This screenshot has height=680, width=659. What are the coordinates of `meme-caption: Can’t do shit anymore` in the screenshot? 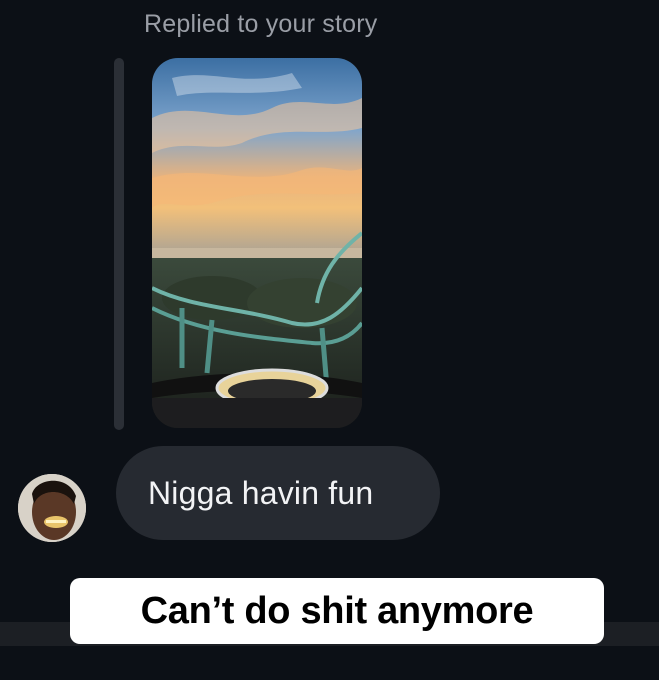 It's located at (337, 610).